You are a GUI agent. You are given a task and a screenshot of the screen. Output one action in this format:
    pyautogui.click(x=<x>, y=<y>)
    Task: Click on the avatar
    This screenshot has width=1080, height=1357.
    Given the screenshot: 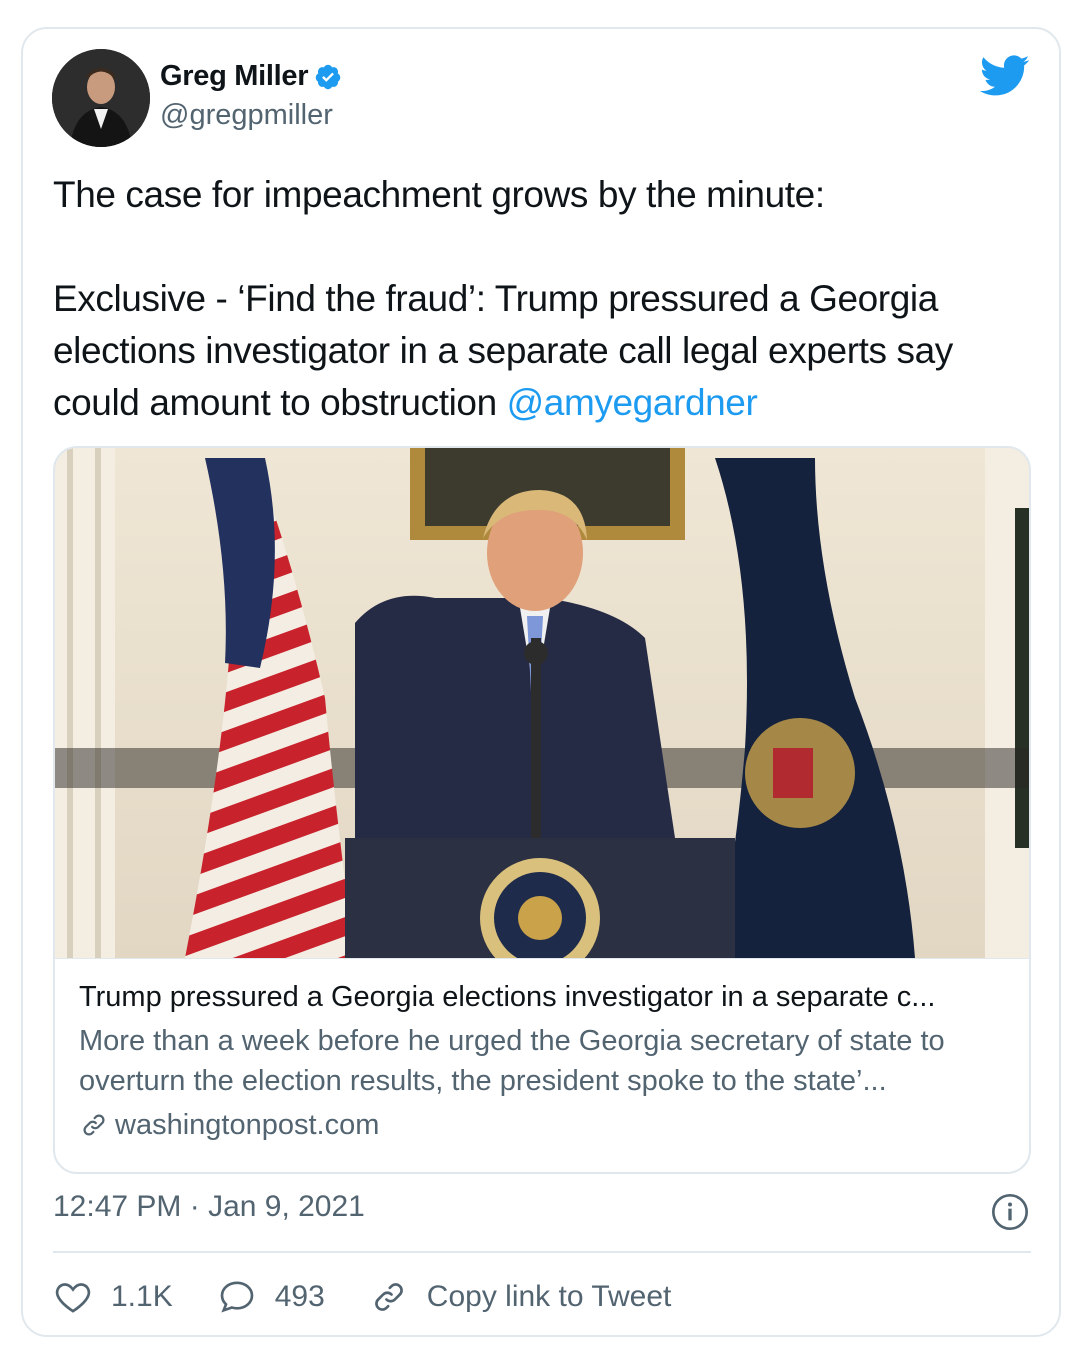 What is the action you would take?
    pyautogui.click(x=101, y=98)
    